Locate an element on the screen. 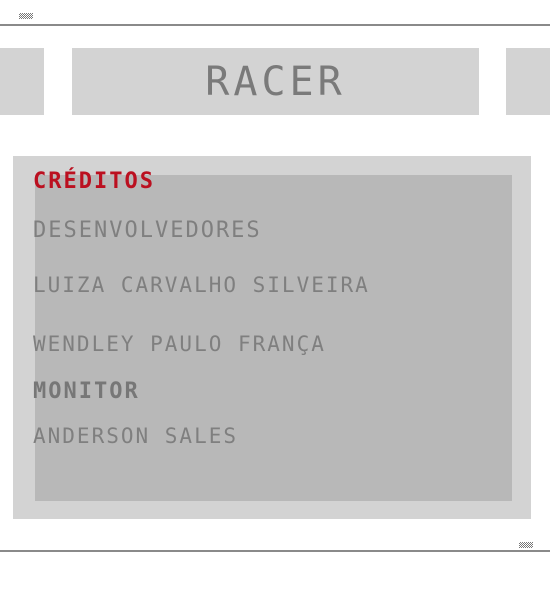 This screenshot has width=550, height=600. header-tile-right is located at coordinates (528, 81).